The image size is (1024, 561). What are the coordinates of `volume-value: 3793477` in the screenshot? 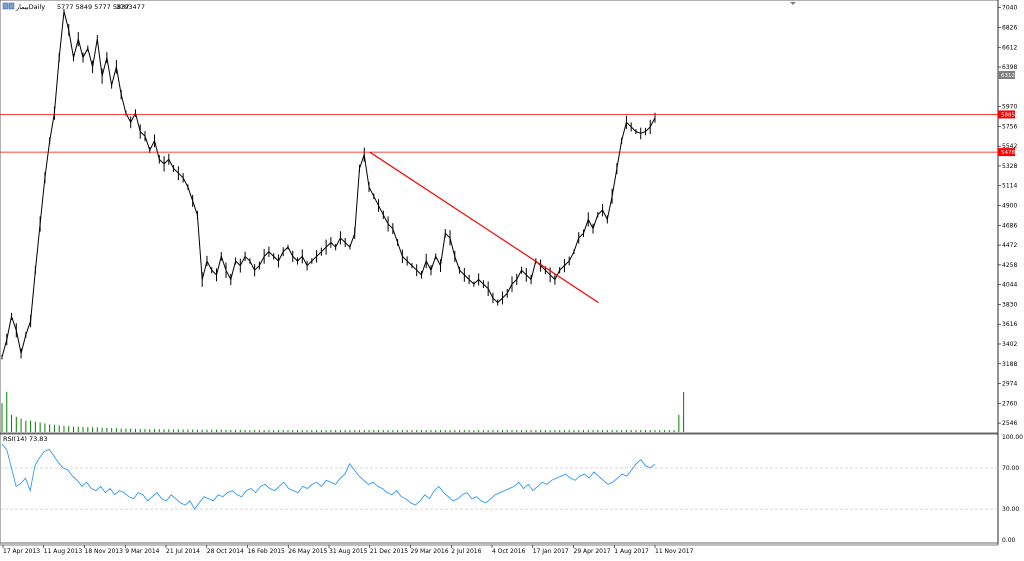 It's located at (130, 7).